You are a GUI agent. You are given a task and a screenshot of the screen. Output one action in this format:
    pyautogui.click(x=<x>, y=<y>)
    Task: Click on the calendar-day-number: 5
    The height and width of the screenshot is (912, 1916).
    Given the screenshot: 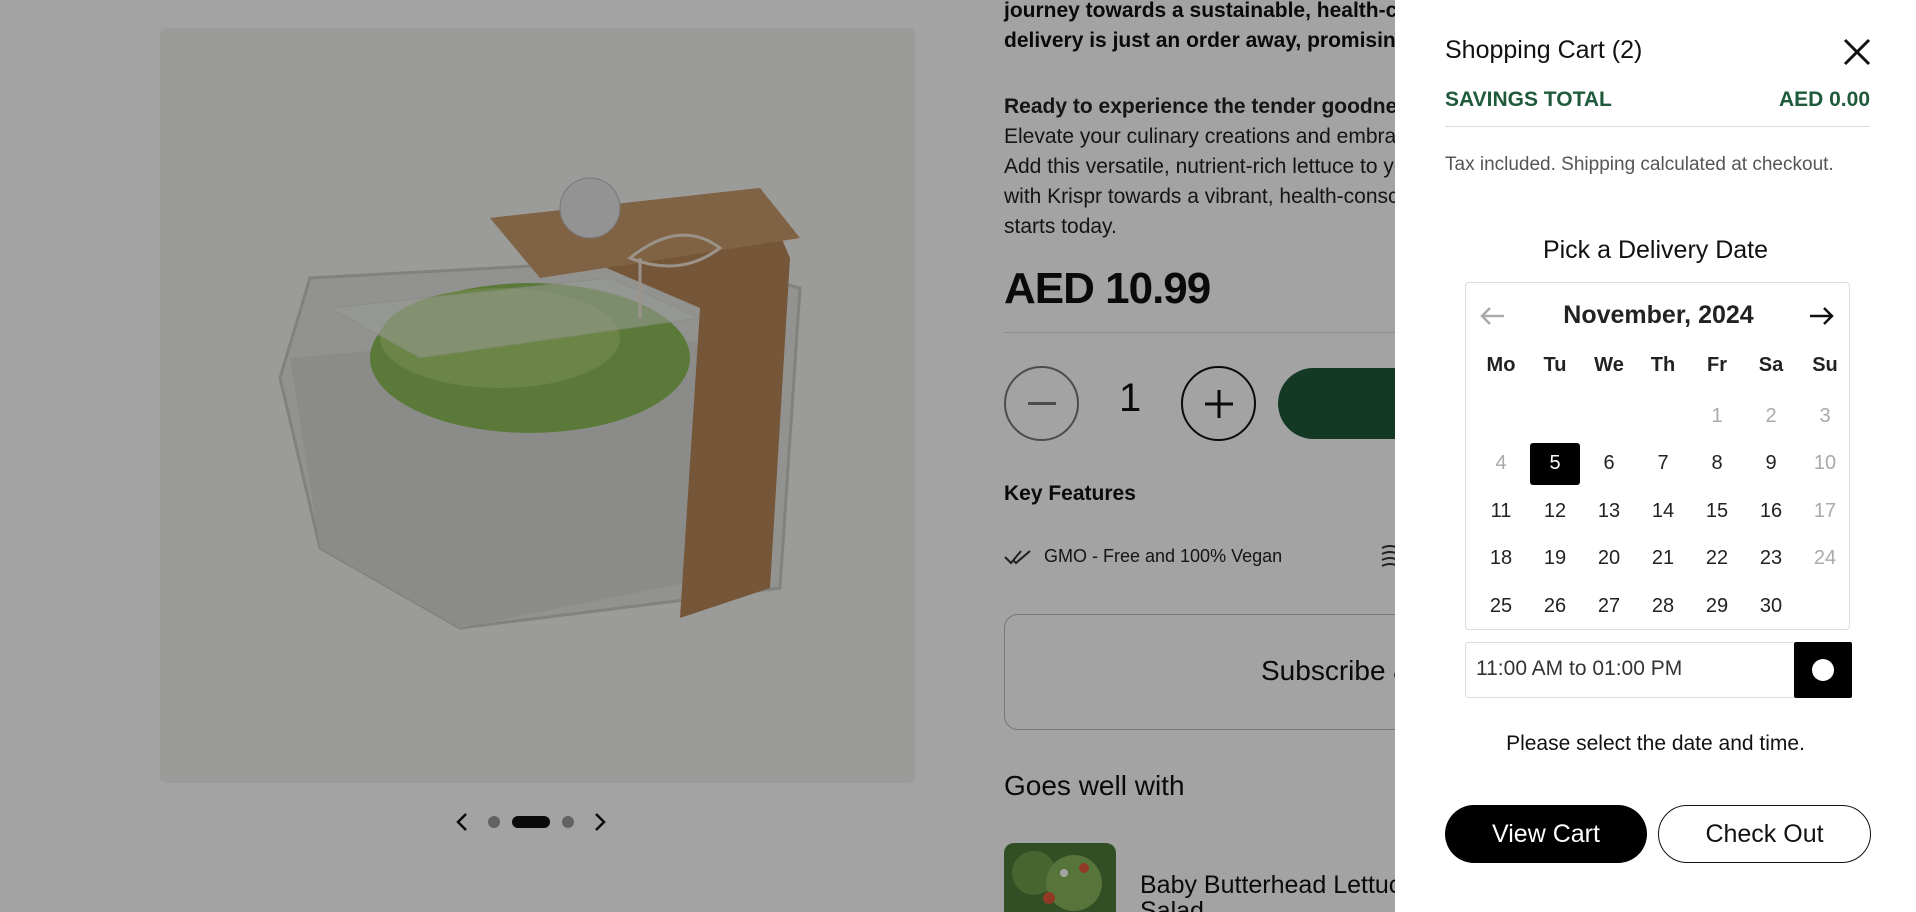 What is the action you would take?
    pyautogui.click(x=1555, y=463)
    